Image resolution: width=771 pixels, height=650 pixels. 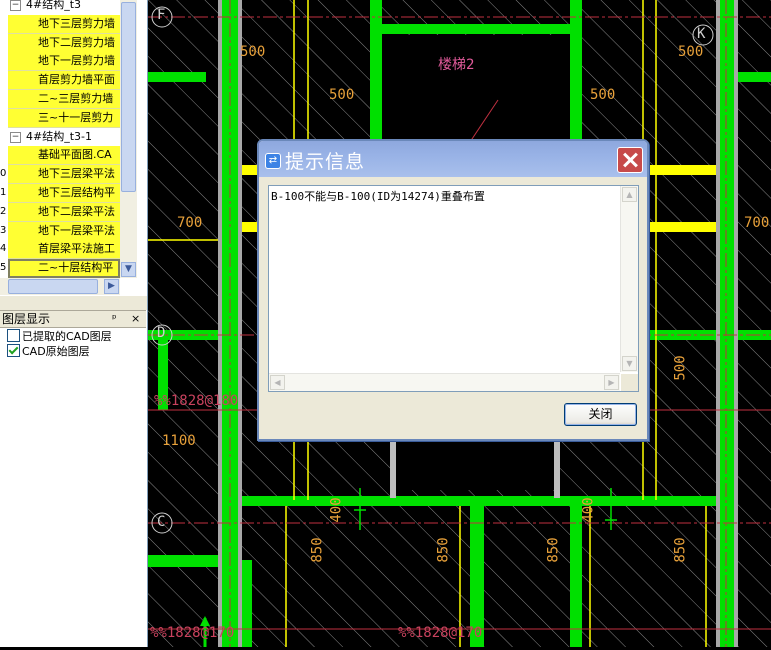 I want to click on pin-icon: ᵖ, so click(x=114, y=319).